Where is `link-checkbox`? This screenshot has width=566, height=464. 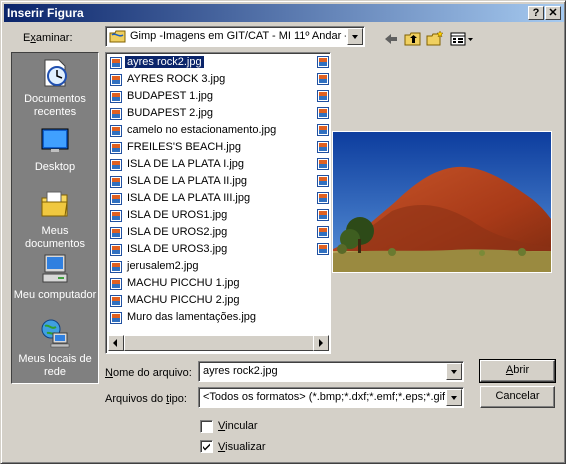
link-checkbox is located at coordinates (206, 426).